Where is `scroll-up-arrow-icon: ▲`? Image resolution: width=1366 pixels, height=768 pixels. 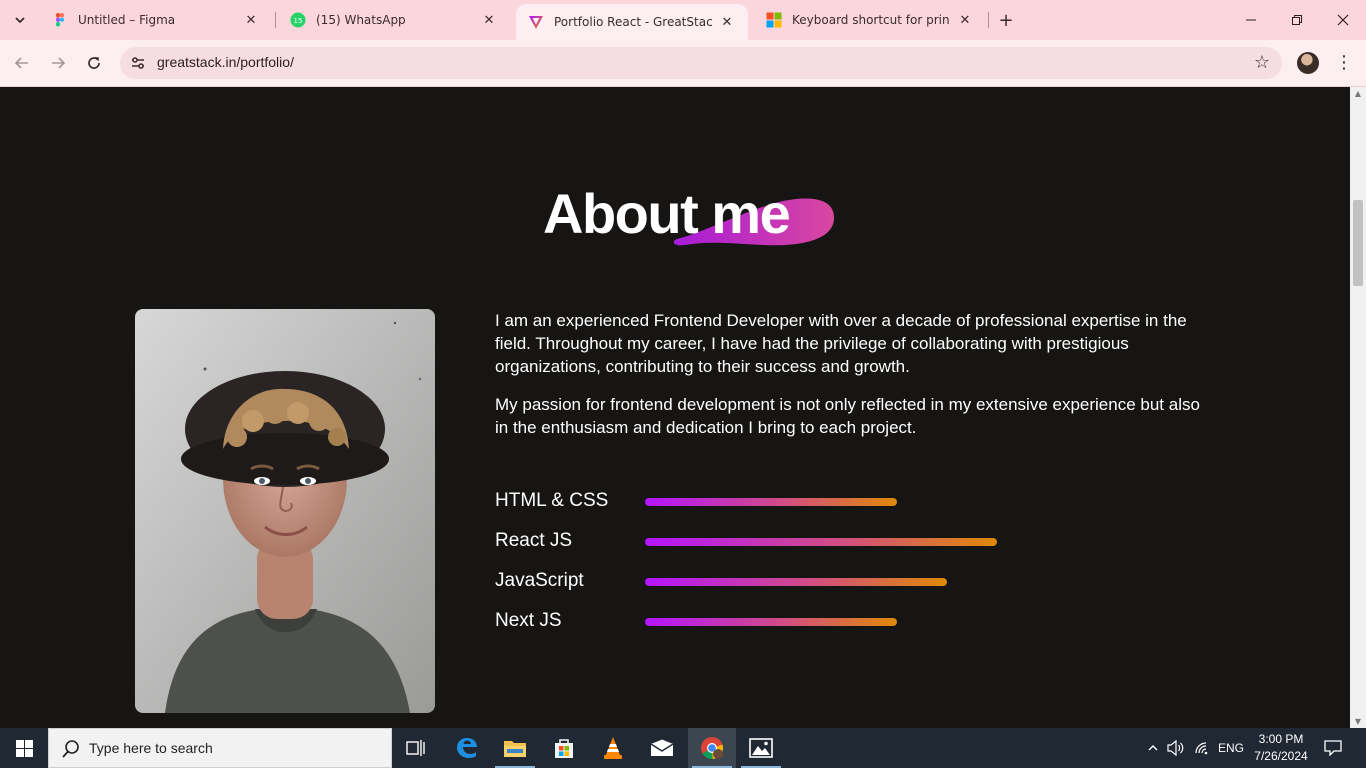 scroll-up-arrow-icon: ▲ is located at coordinates (1358, 93).